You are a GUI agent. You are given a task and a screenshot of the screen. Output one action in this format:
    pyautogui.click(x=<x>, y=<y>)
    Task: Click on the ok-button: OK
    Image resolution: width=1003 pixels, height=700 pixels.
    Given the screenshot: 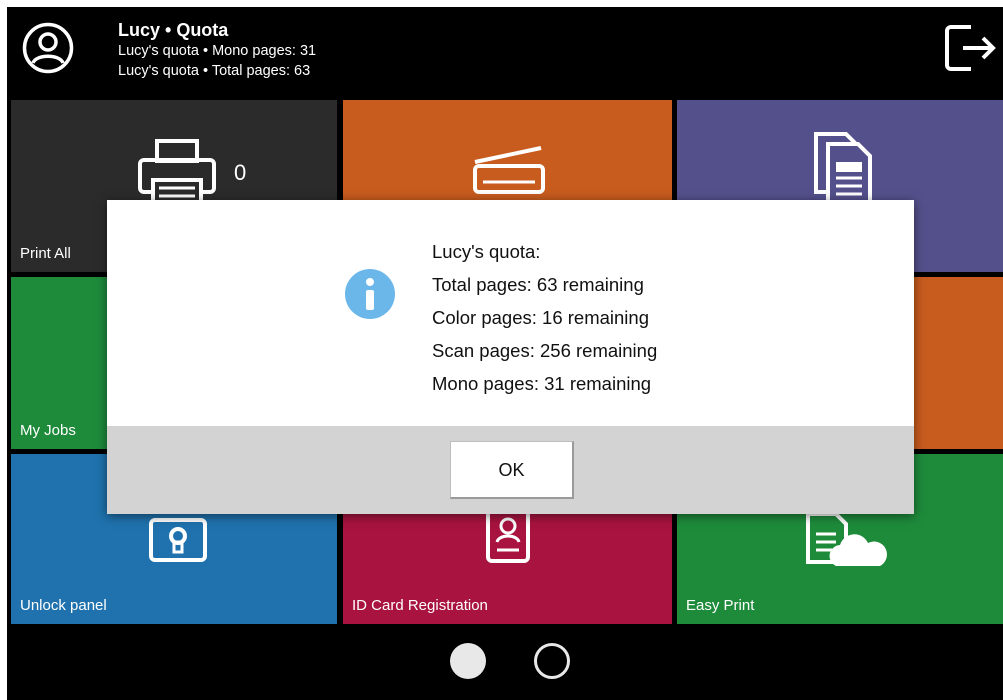 What is the action you would take?
    pyautogui.click(x=512, y=470)
    